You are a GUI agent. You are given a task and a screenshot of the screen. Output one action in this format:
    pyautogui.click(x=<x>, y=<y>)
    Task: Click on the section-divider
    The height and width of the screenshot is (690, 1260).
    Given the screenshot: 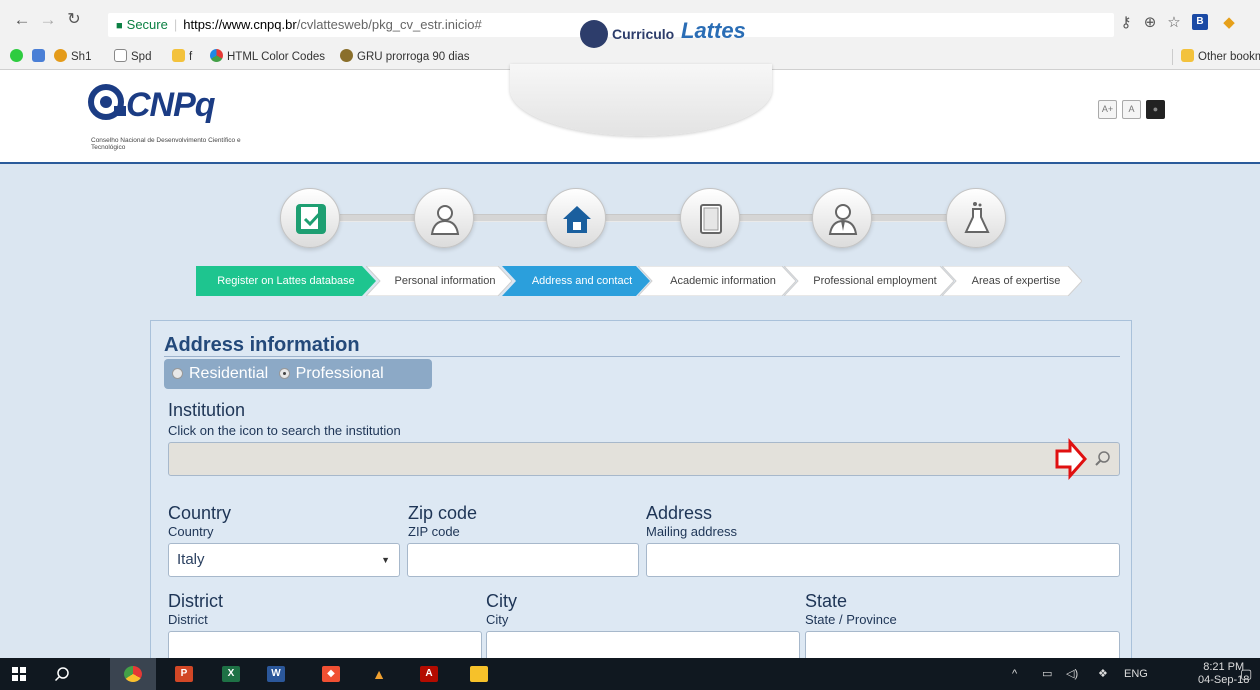 What is the action you would take?
    pyautogui.click(x=642, y=356)
    